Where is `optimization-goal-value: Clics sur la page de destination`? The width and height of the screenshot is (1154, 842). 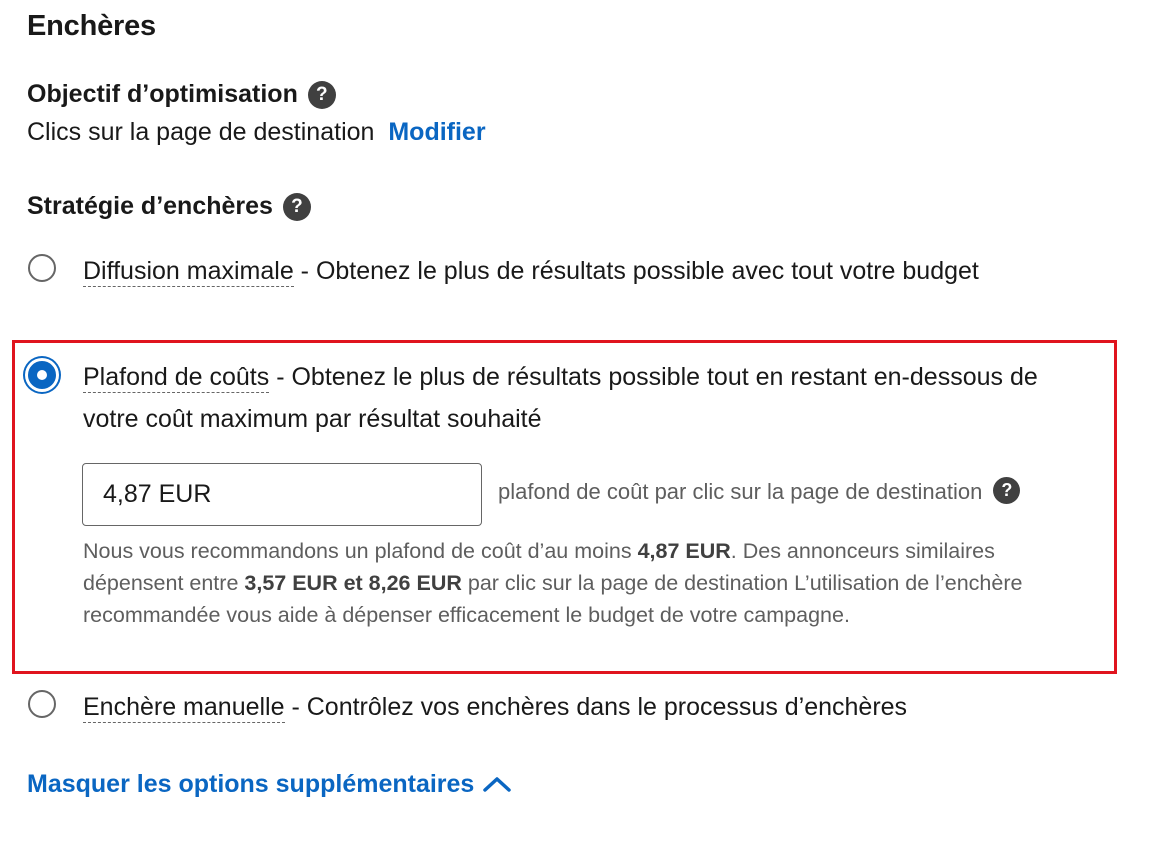 optimization-goal-value: Clics sur la page de destination is located at coordinates (201, 132).